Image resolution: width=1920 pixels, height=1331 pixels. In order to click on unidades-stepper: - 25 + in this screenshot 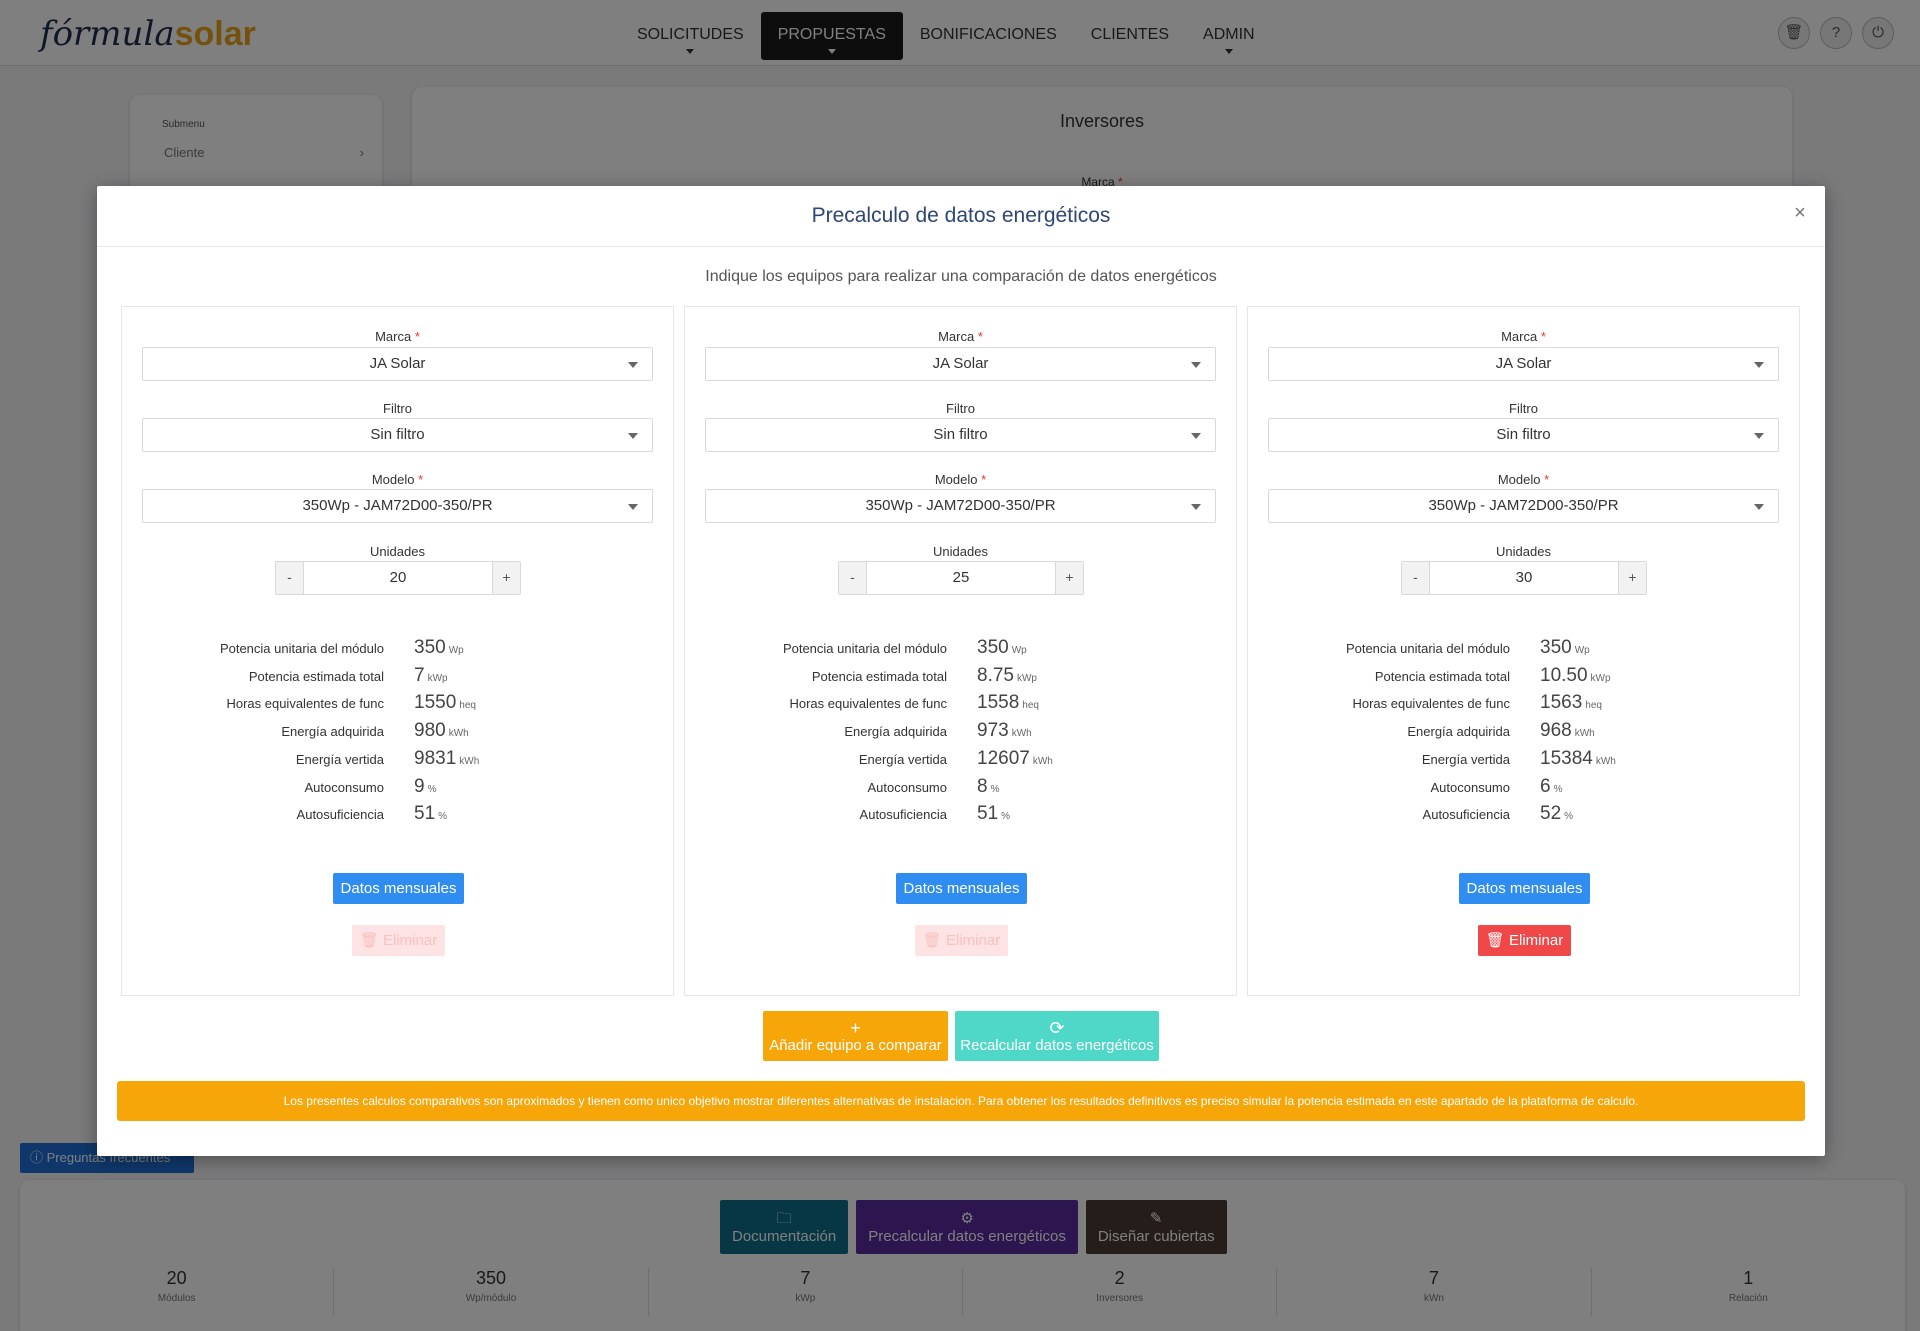, I will do `click(961, 578)`.